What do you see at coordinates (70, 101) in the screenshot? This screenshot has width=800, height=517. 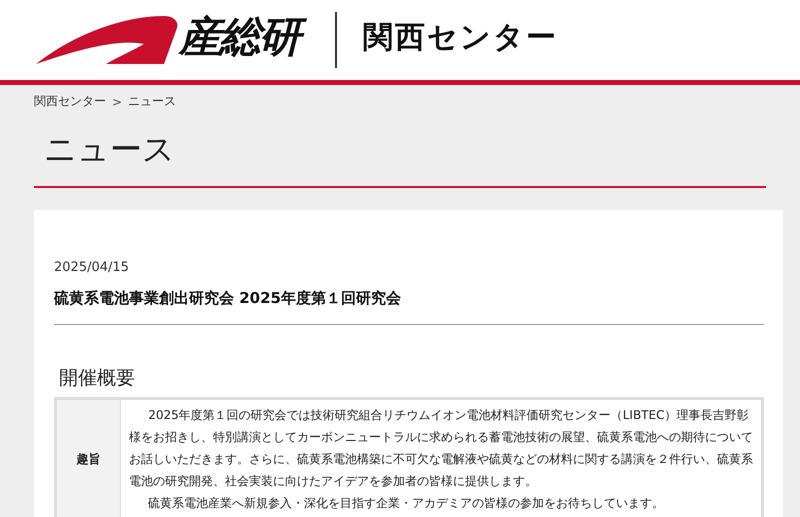 I see `breadcrumb-link: 関西センター` at bounding box center [70, 101].